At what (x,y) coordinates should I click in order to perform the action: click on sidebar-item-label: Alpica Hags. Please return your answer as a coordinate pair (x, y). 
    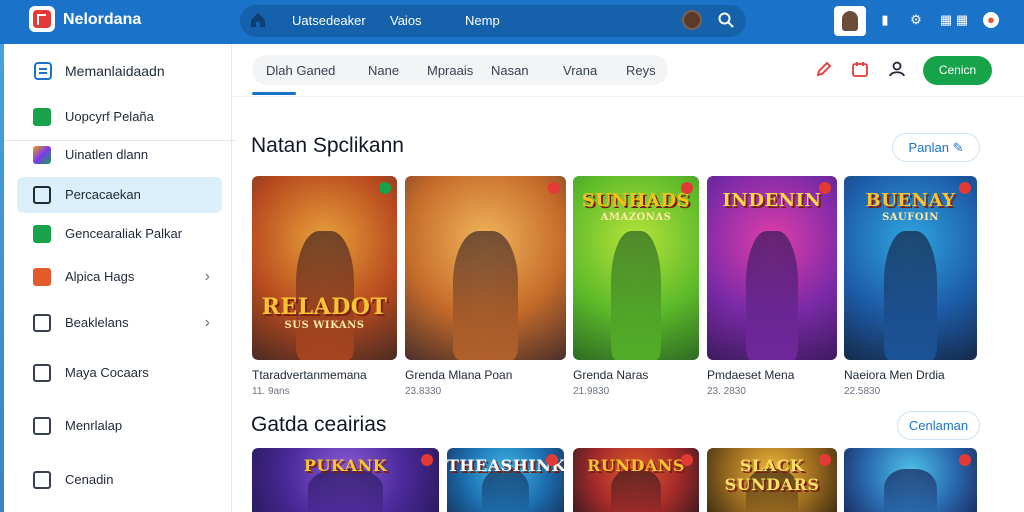
    Looking at the image, I should click on (100, 276).